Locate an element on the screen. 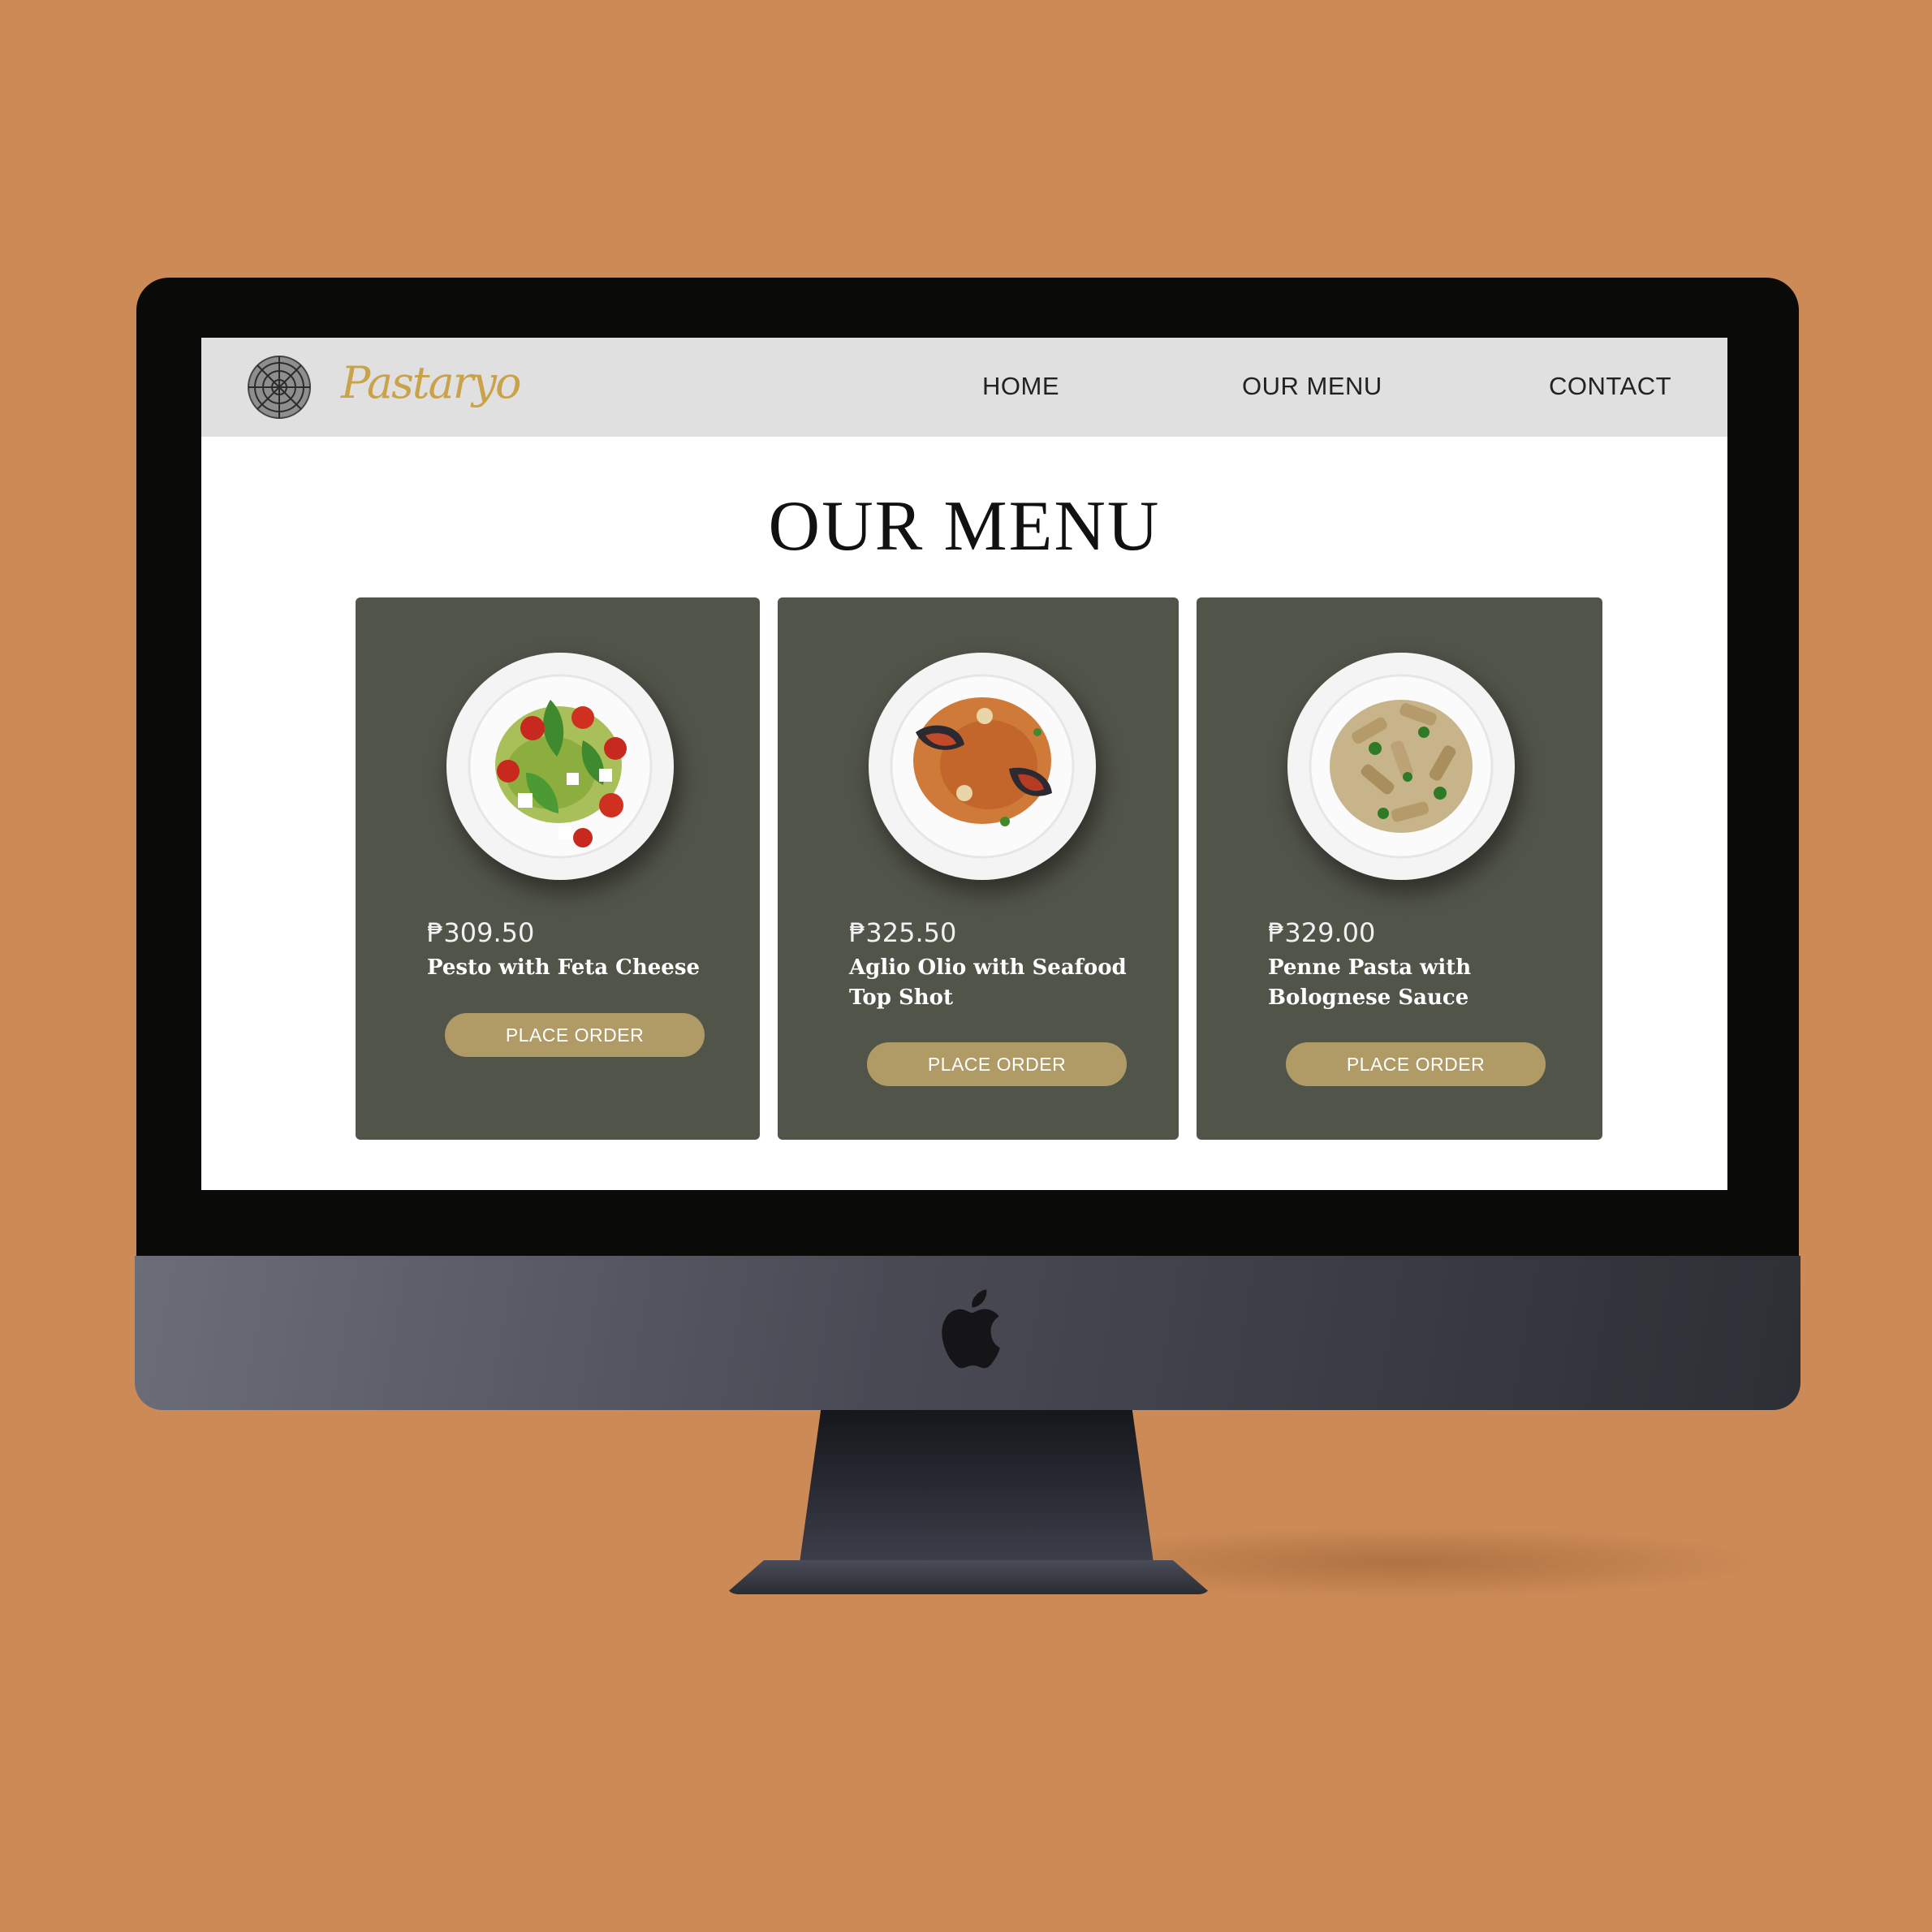 The height and width of the screenshot is (1932, 1932). price-label: ₱329.00 is located at coordinates (1322, 932).